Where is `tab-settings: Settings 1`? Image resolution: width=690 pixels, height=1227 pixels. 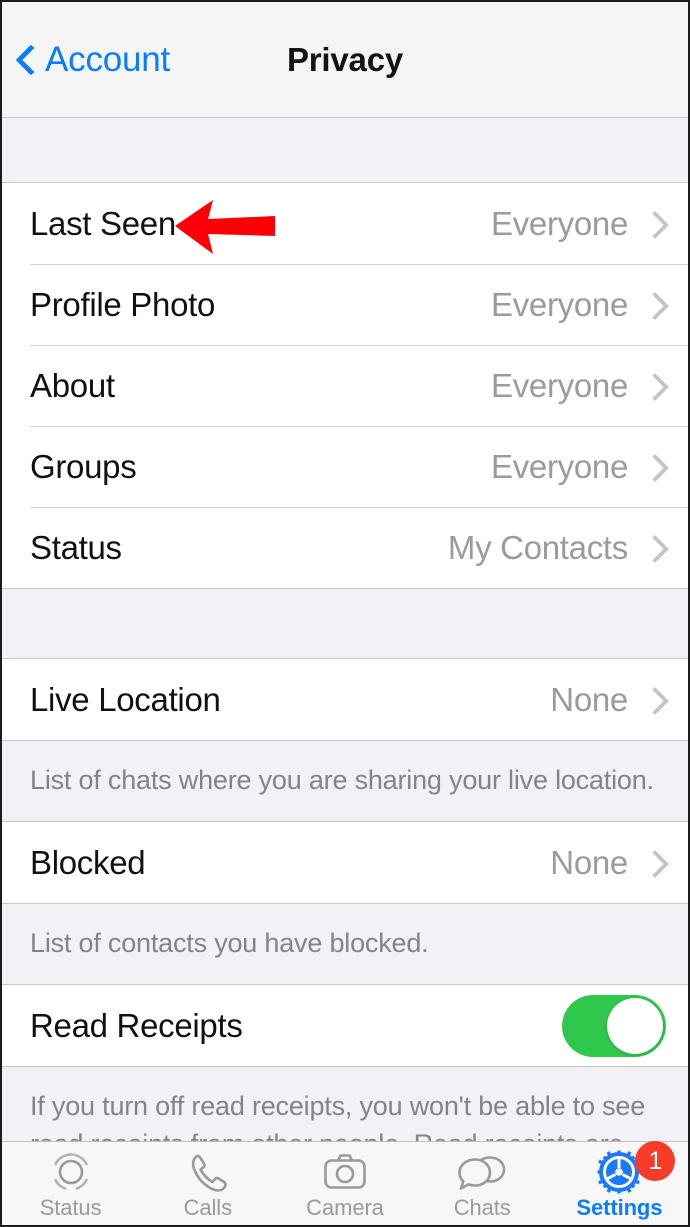
tab-settings: Settings 1 is located at coordinates (619, 1183).